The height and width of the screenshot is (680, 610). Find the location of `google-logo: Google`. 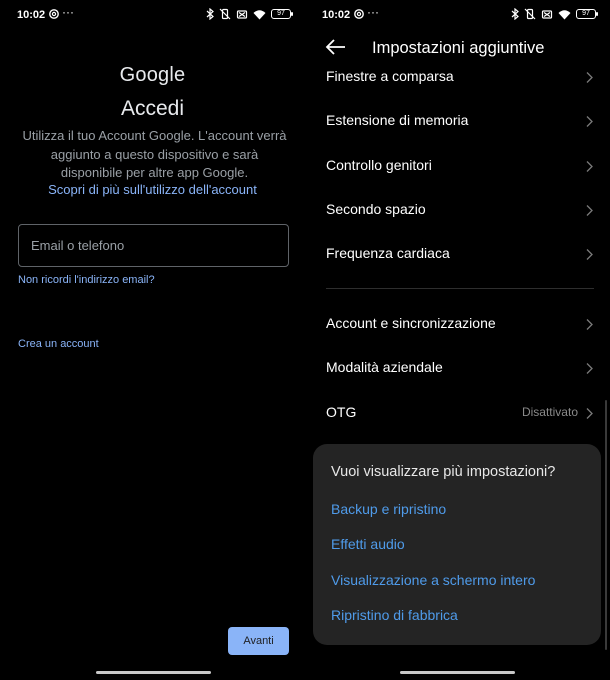

google-logo: Google is located at coordinates (152, 75).